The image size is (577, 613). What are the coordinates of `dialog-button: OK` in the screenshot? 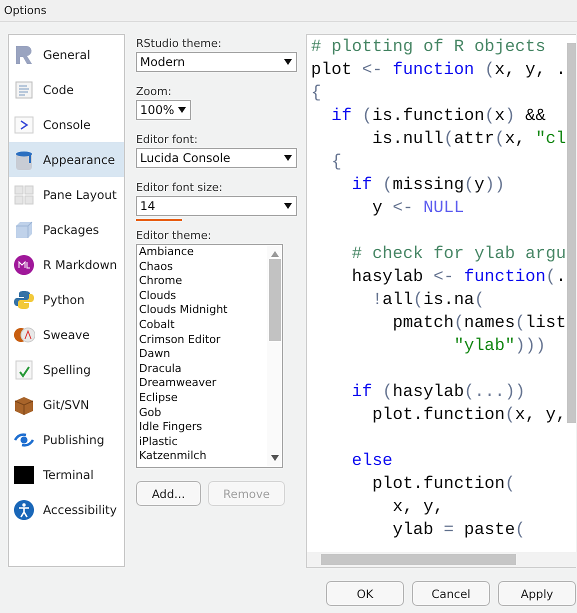 It's located at (365, 593).